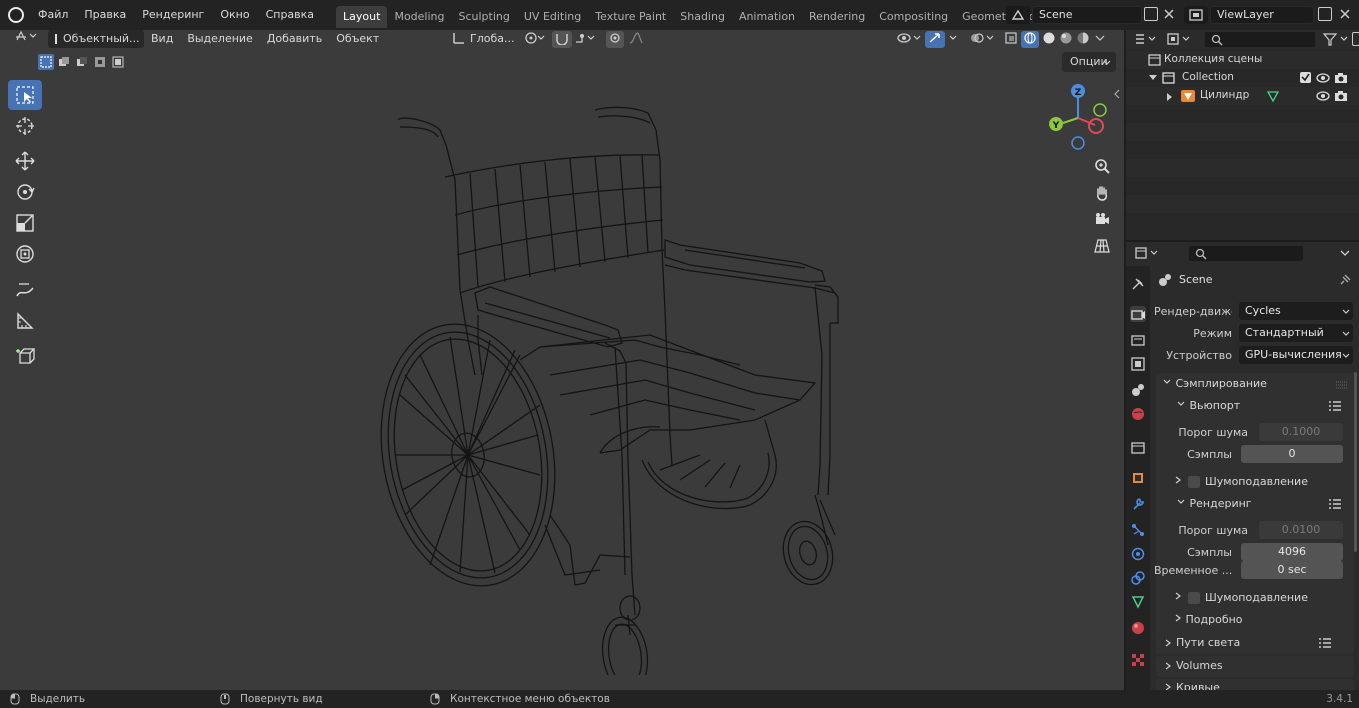 The image size is (1359, 708). Describe the element at coordinates (562, 39) in the screenshot. I see `snap-toggle-icon` at that location.